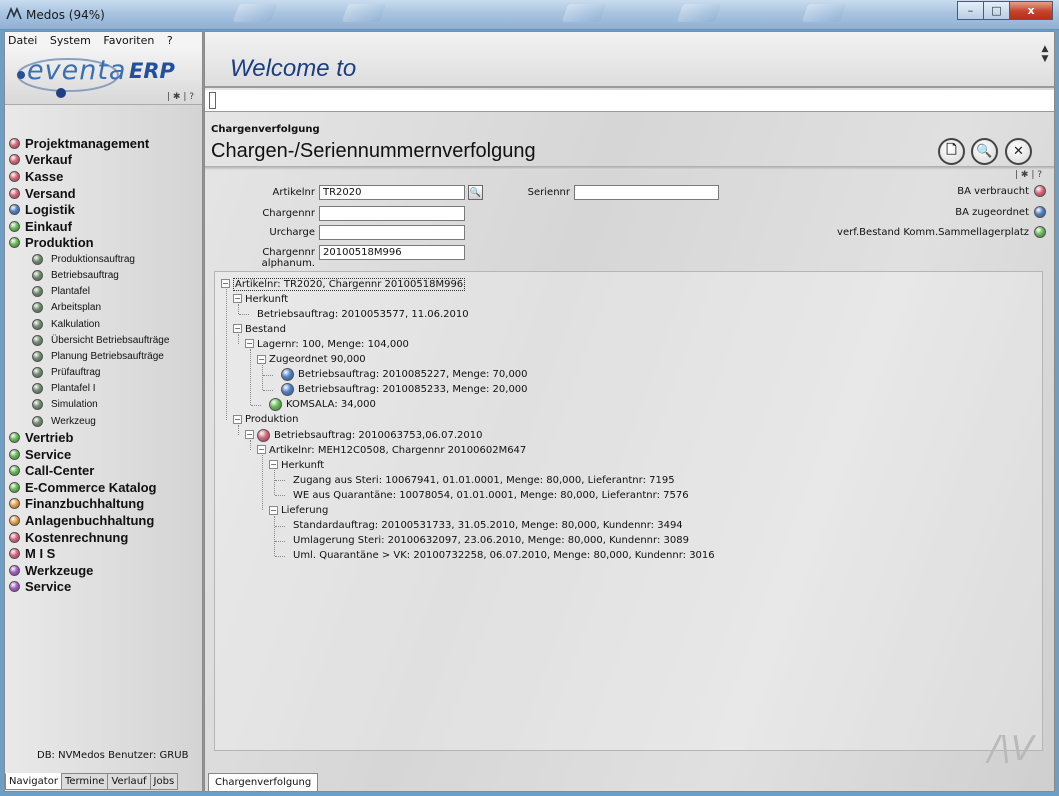 The image size is (1059, 796). Describe the element at coordinates (103, 537) in the screenshot. I see `sidebar-item: Kostenrechnung` at that location.